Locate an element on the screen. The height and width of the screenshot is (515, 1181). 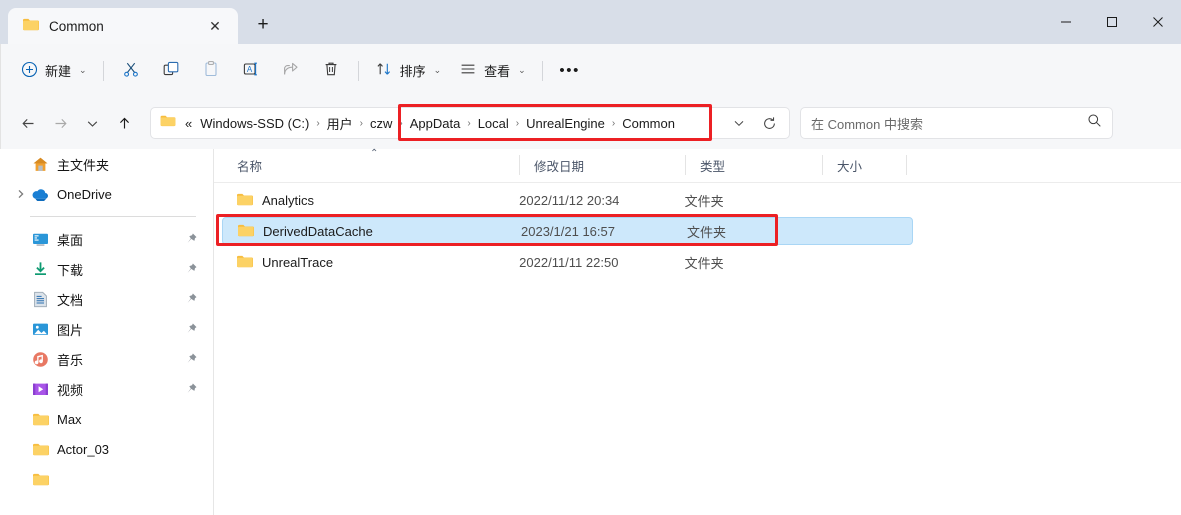
minimize-icon is located at coordinates (1066, 22).